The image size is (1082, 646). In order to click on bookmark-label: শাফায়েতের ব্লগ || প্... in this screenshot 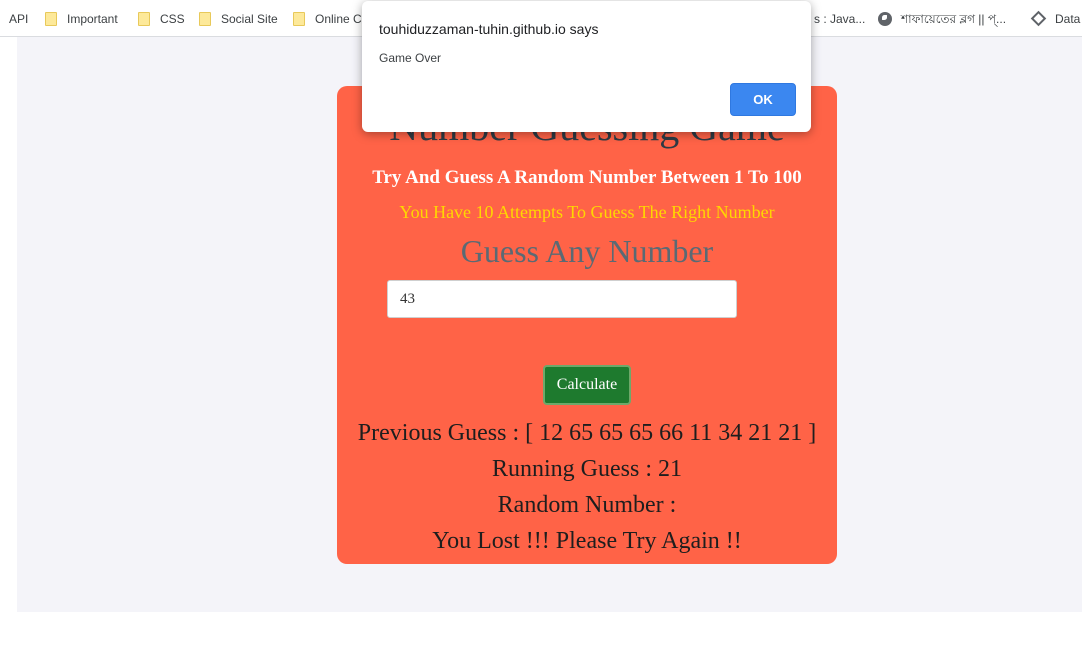, I will do `click(954, 19)`.